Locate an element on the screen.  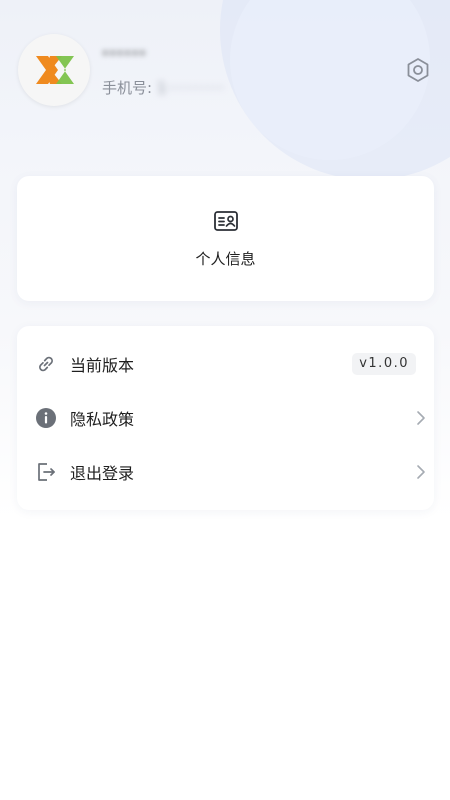
personal-info-label: 个人信息 is located at coordinates (225, 259).